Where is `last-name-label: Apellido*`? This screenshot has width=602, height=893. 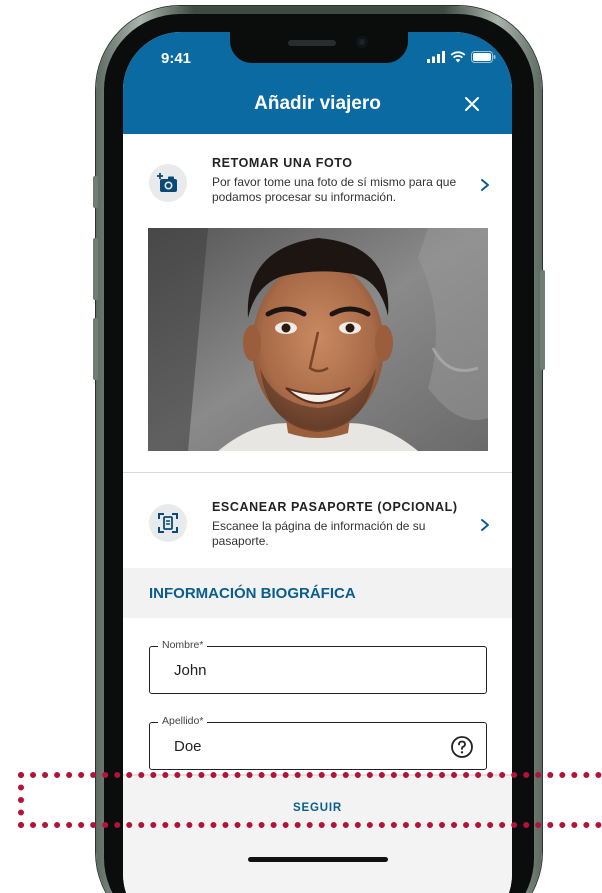 last-name-label: Apellido* is located at coordinates (183, 721).